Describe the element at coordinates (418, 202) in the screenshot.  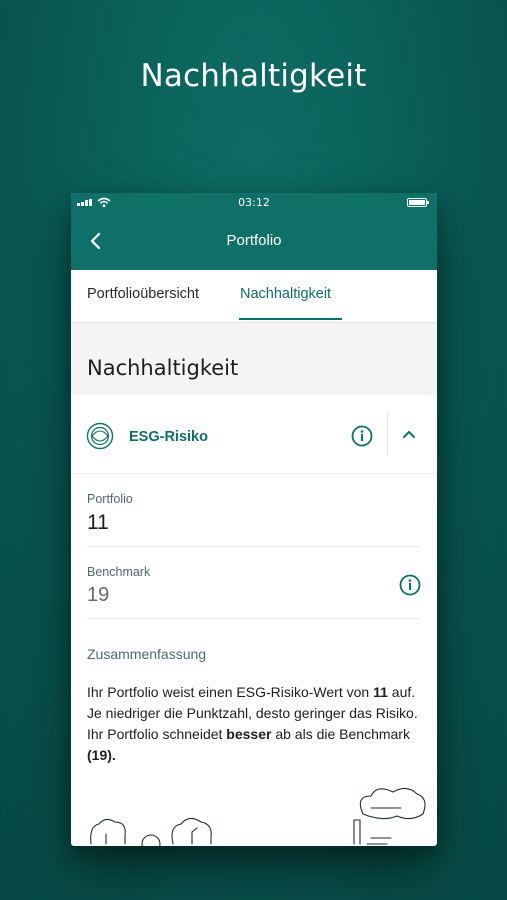
I see `battery-icon` at that location.